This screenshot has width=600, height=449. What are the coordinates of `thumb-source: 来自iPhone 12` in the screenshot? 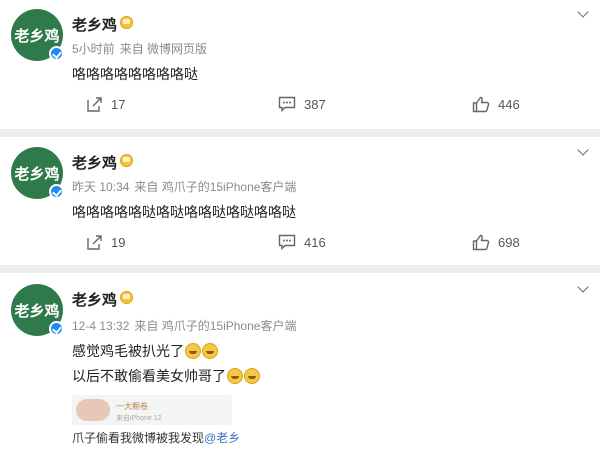 It's located at (139, 418).